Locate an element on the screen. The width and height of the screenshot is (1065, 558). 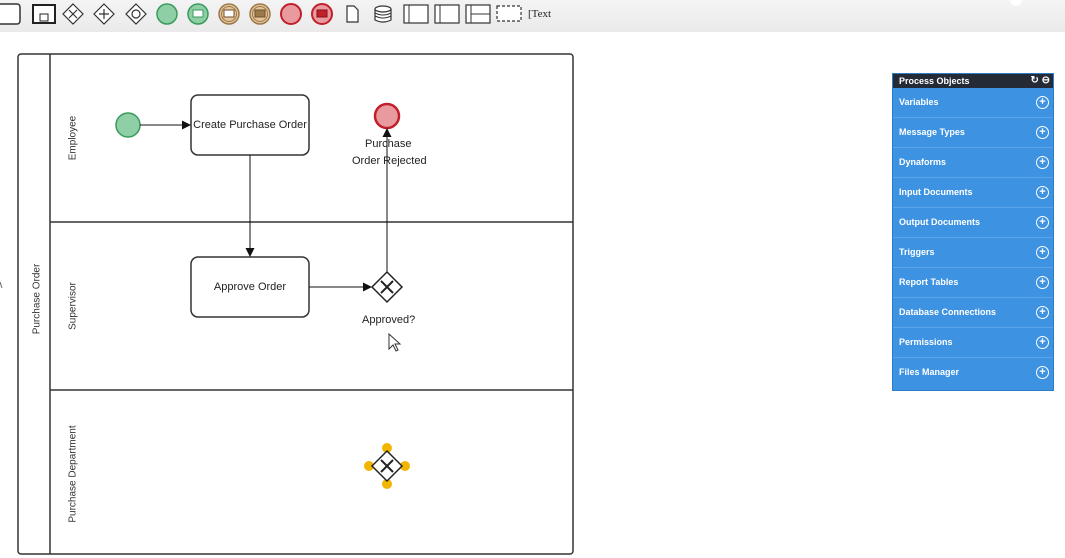
lane-label-employee: Employee is located at coordinates (73, 138).